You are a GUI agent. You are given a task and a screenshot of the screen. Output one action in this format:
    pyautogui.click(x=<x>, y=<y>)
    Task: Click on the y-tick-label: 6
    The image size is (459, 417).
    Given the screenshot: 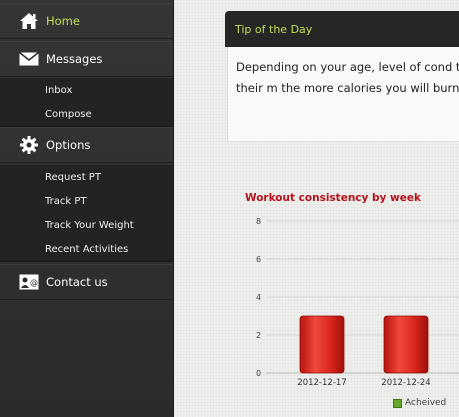 What is the action you would take?
    pyautogui.click(x=258, y=259)
    